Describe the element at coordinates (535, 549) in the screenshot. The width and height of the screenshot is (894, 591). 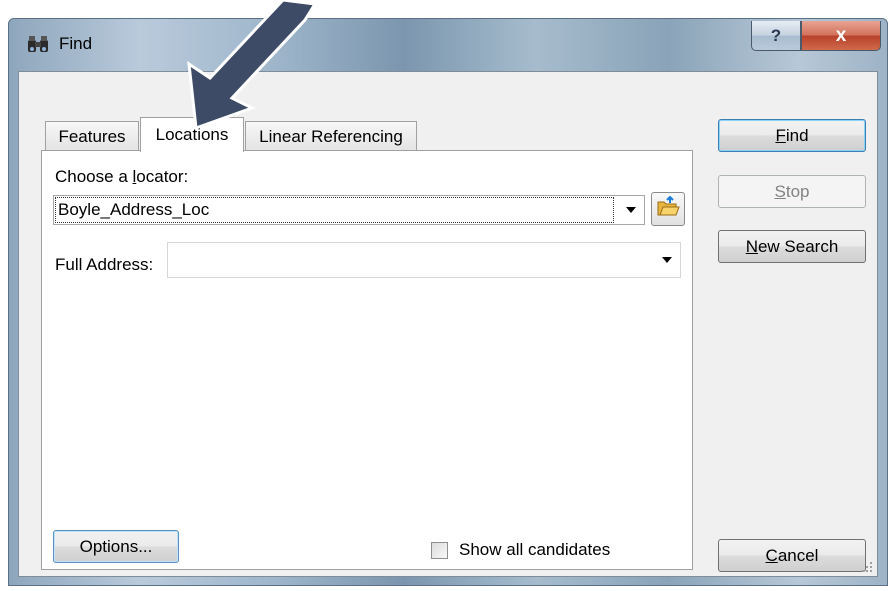
I see `show-all-candidates-label: Show all candidates` at that location.